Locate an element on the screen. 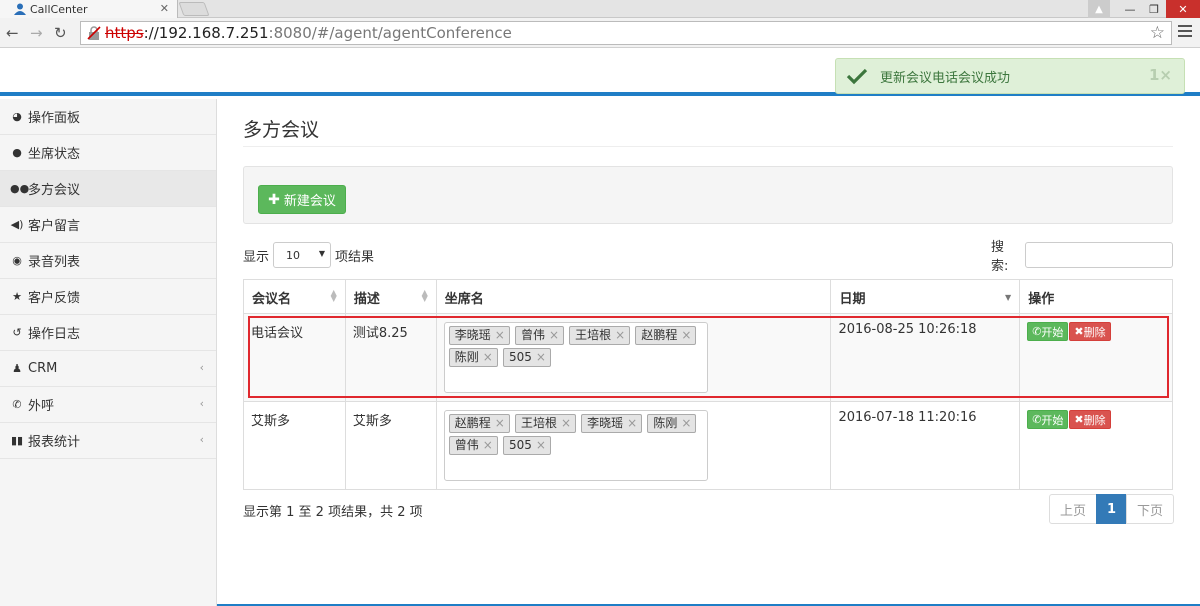 This screenshot has height=606, width=1200. column-header-actions: 操作 is located at coordinates (1096, 296).